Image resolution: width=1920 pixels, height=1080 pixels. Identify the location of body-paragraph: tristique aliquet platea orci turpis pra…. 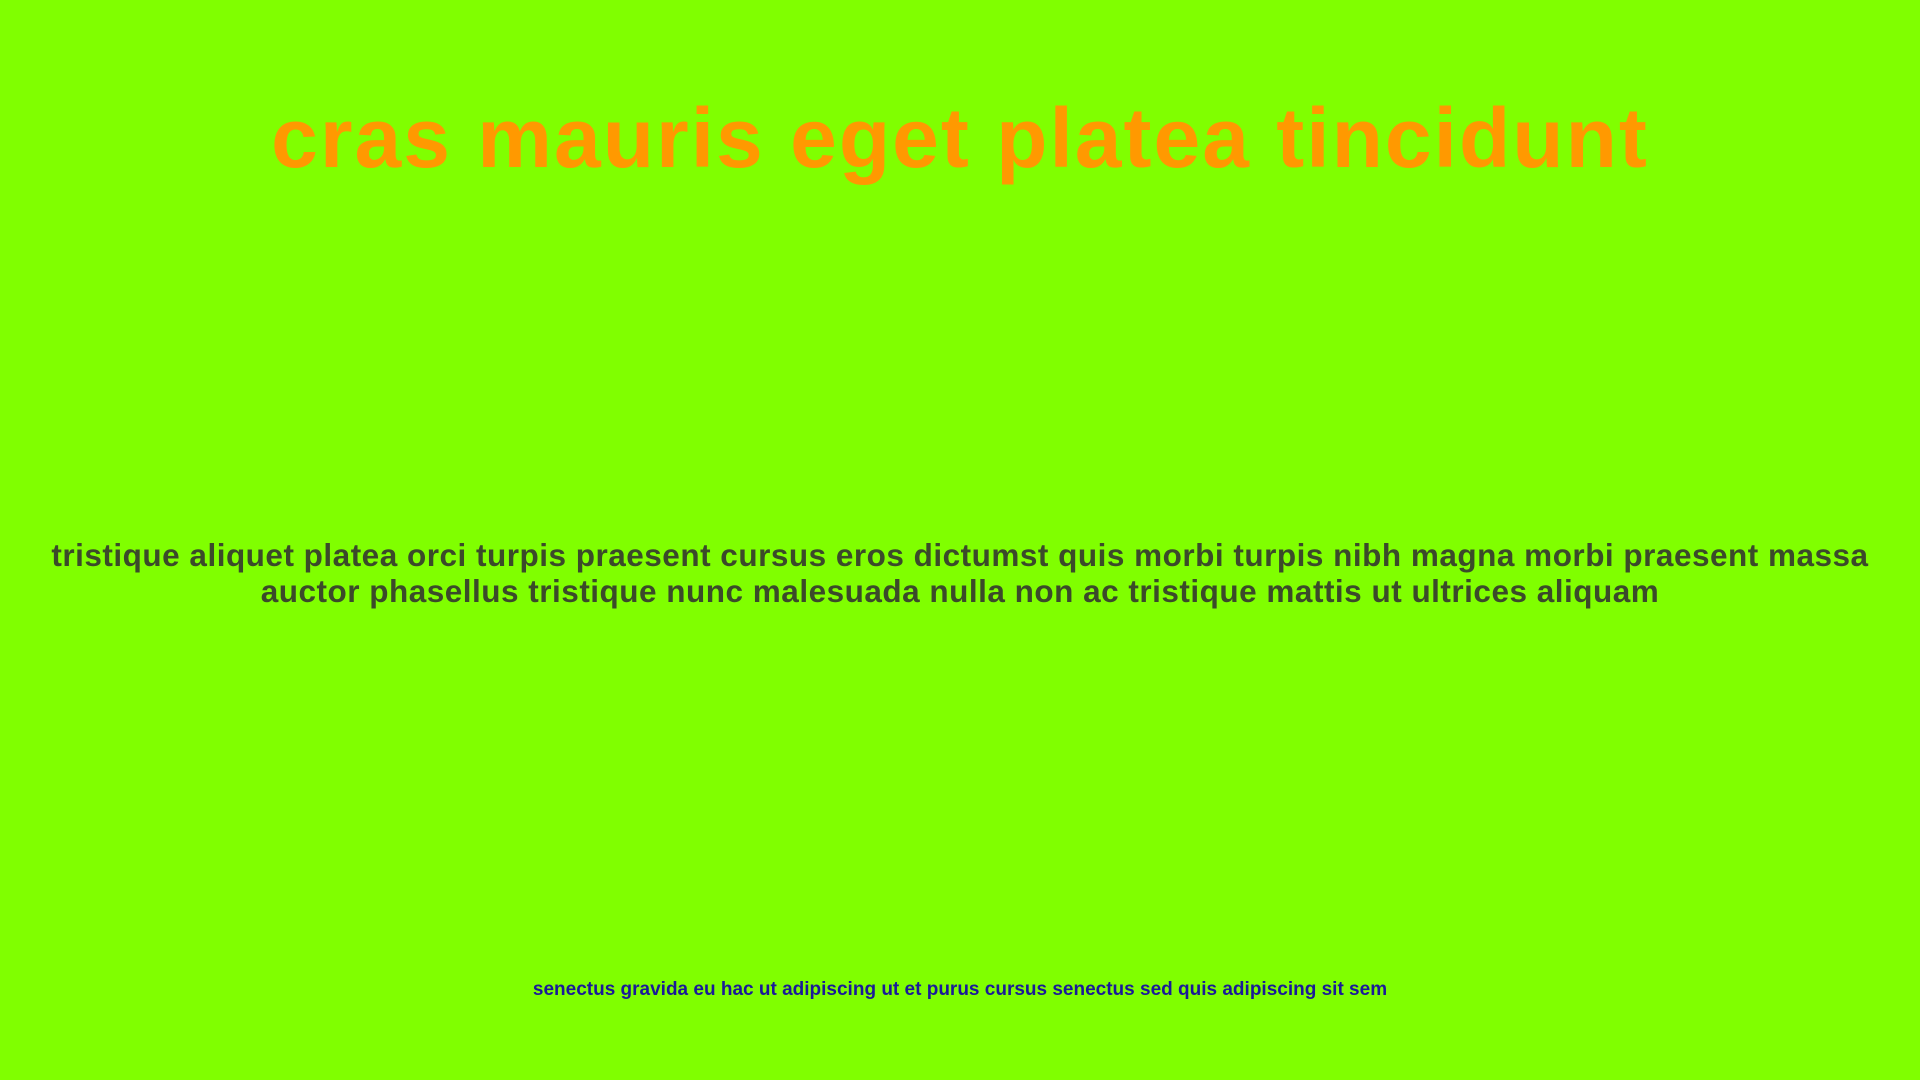
(960, 573).